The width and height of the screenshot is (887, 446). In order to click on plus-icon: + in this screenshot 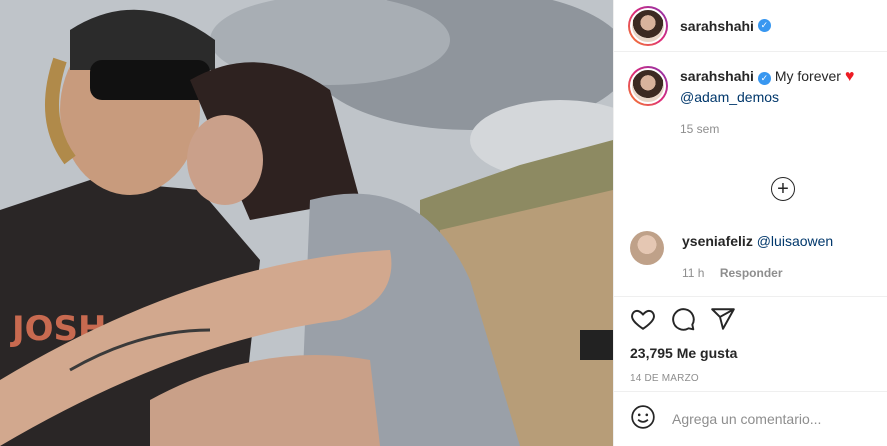, I will do `click(783, 189)`.